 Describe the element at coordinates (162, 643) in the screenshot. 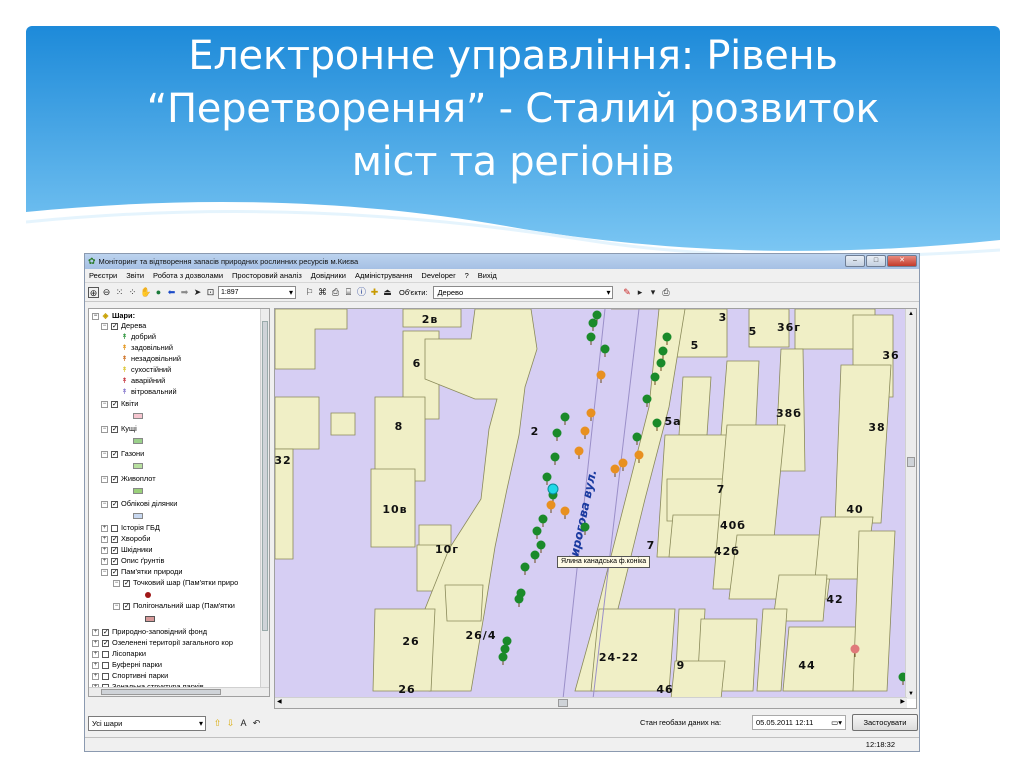

I see `tree-layer-13: + ✓ Озеленені території загального кор` at that location.